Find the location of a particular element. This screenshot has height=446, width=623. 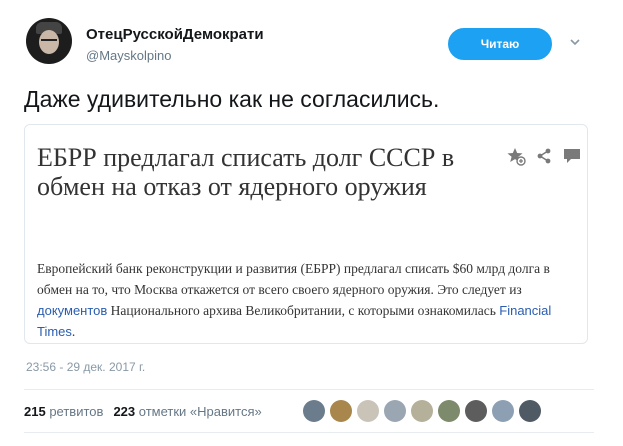

share-icon is located at coordinates (544, 156).